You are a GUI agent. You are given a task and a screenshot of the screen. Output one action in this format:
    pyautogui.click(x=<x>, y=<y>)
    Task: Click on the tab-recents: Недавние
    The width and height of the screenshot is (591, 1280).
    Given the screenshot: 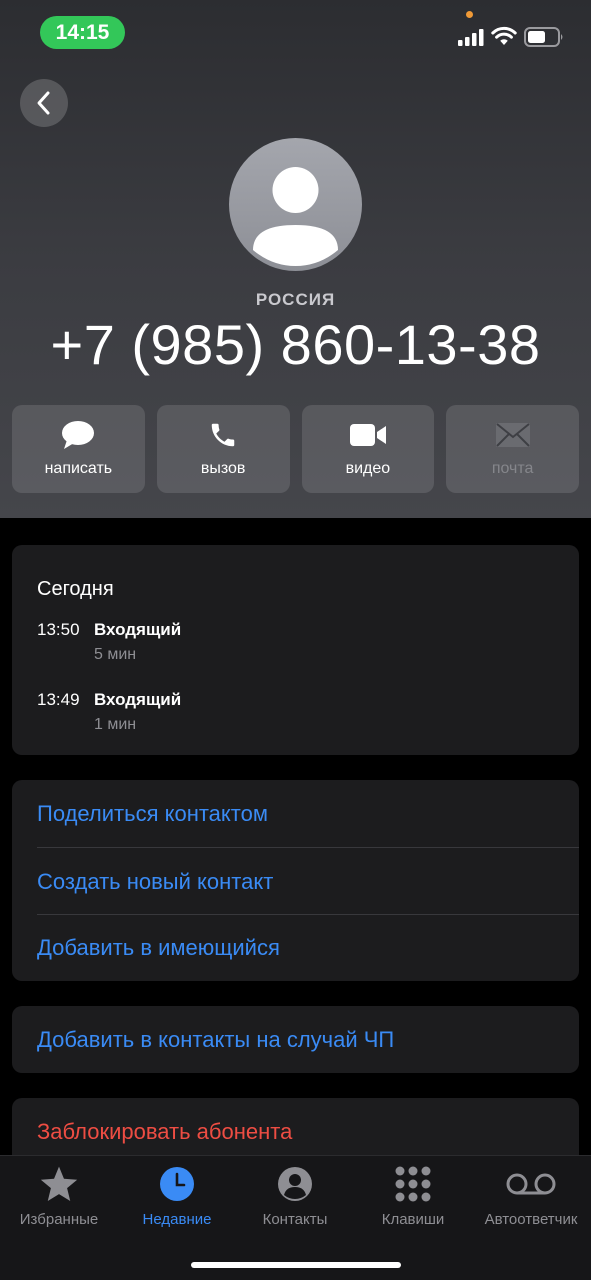 What is the action you would take?
    pyautogui.click(x=177, y=1201)
    